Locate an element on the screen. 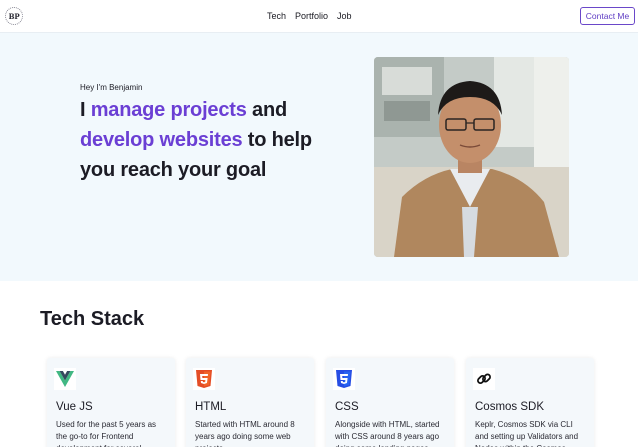  nav-link-tech: Tech is located at coordinates (276, 16).